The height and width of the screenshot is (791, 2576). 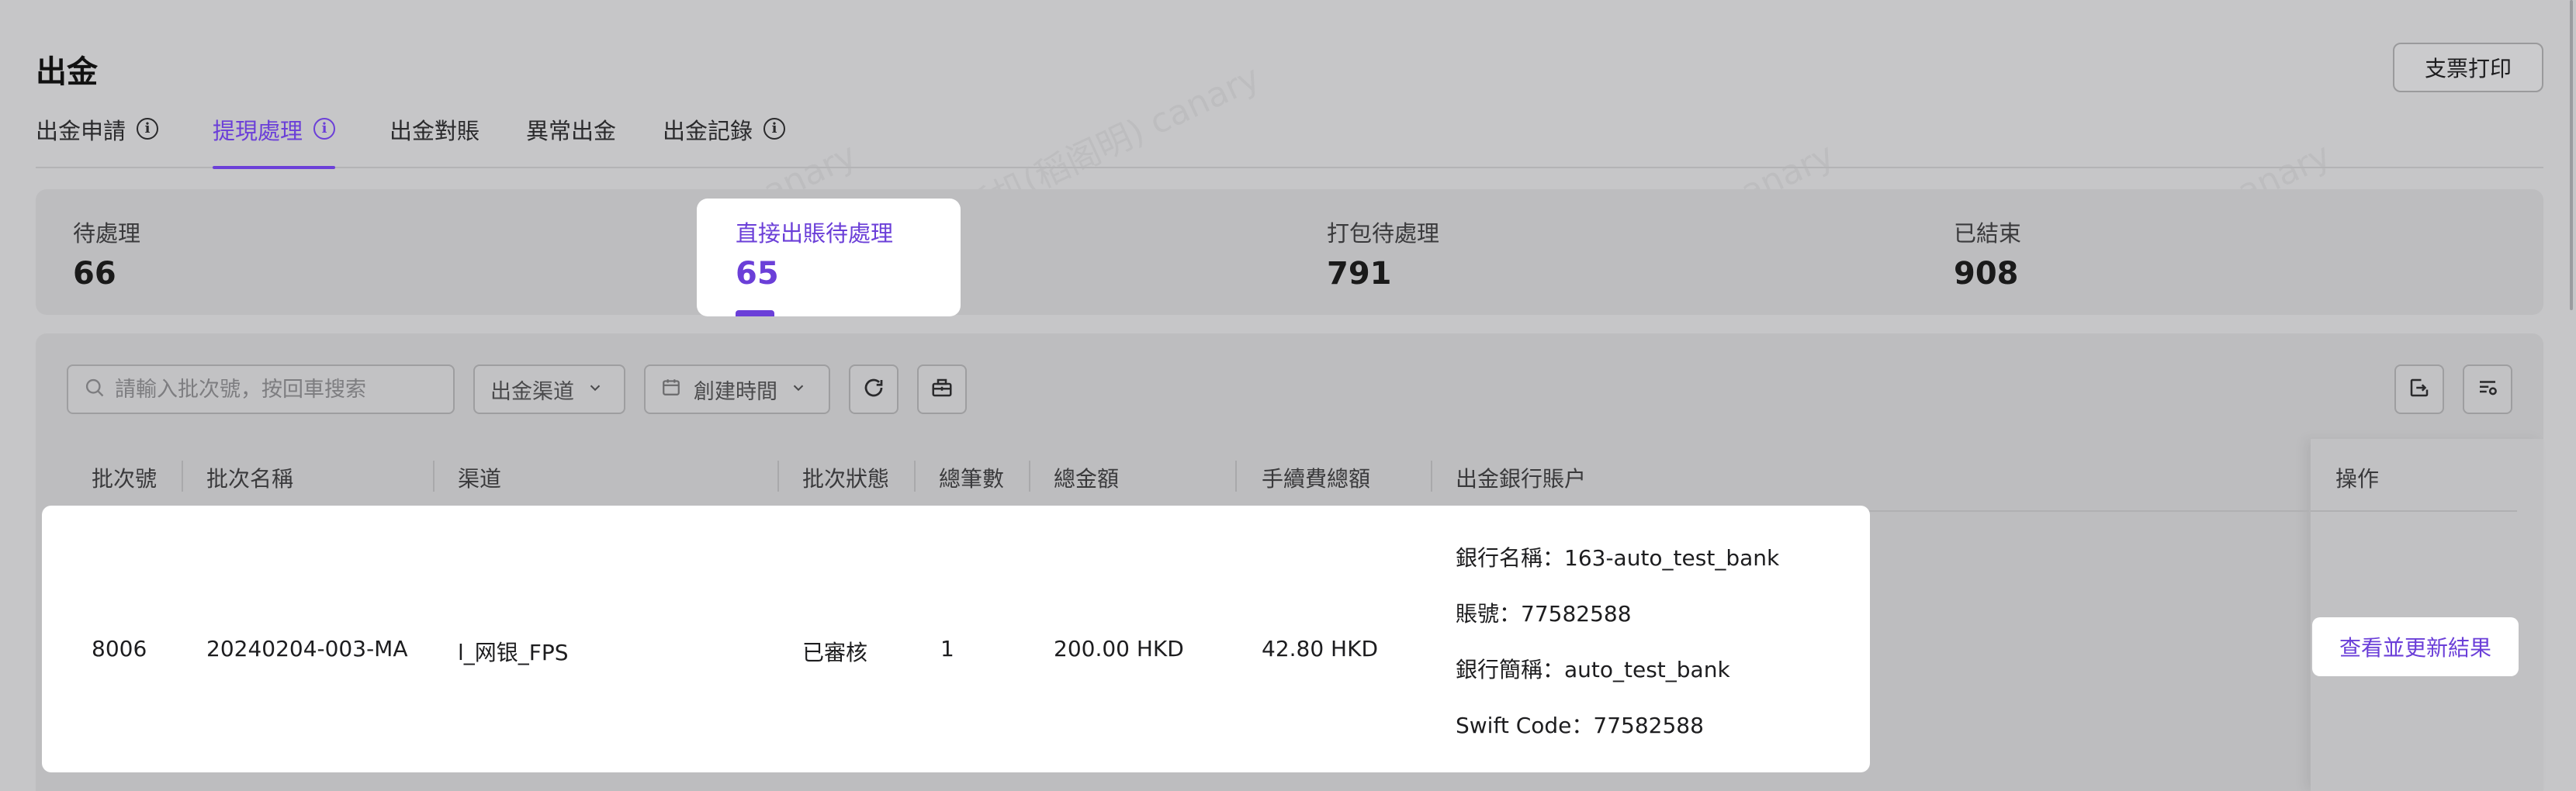 What do you see at coordinates (107, 233) in the screenshot?
I see `stat-label: 待處理` at bounding box center [107, 233].